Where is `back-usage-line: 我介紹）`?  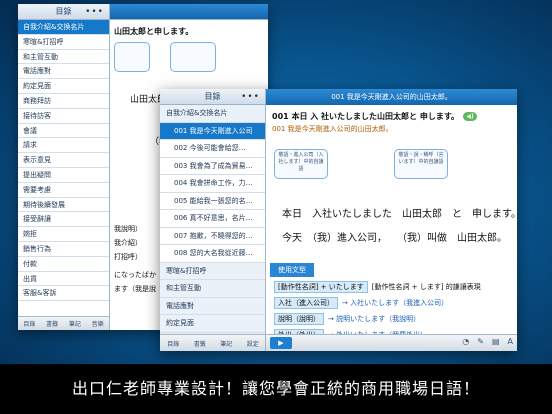
back-usage-line: 我介紹） is located at coordinates (128, 243).